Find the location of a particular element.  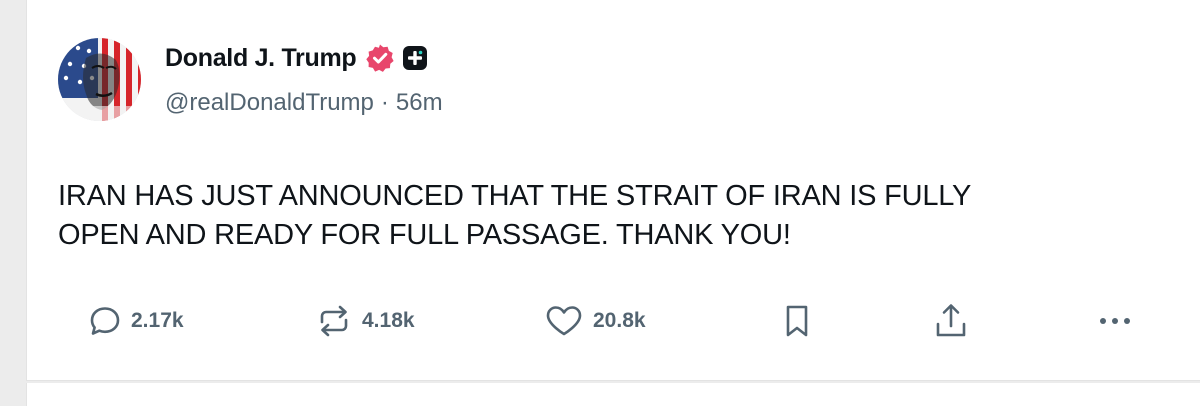

repost-count: 4.18k is located at coordinates (388, 320).